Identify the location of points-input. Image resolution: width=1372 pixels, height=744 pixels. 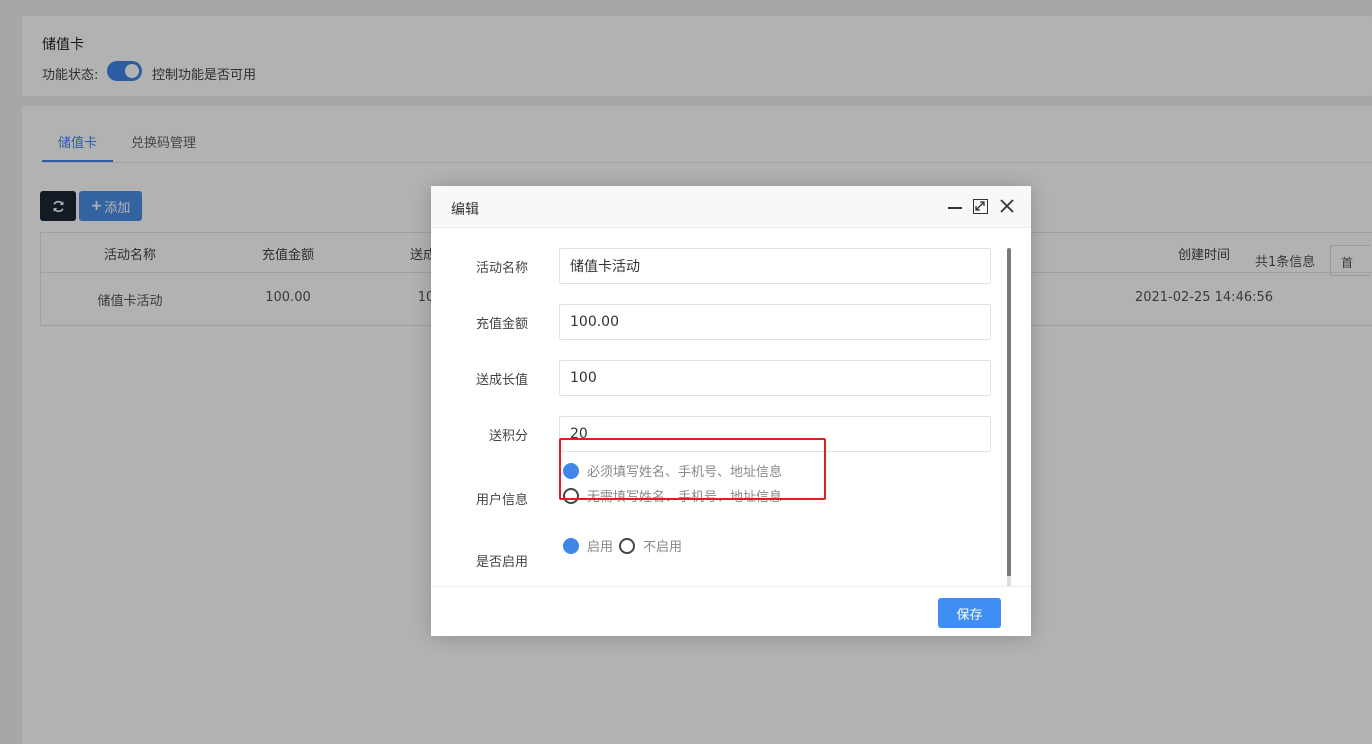
(775, 434).